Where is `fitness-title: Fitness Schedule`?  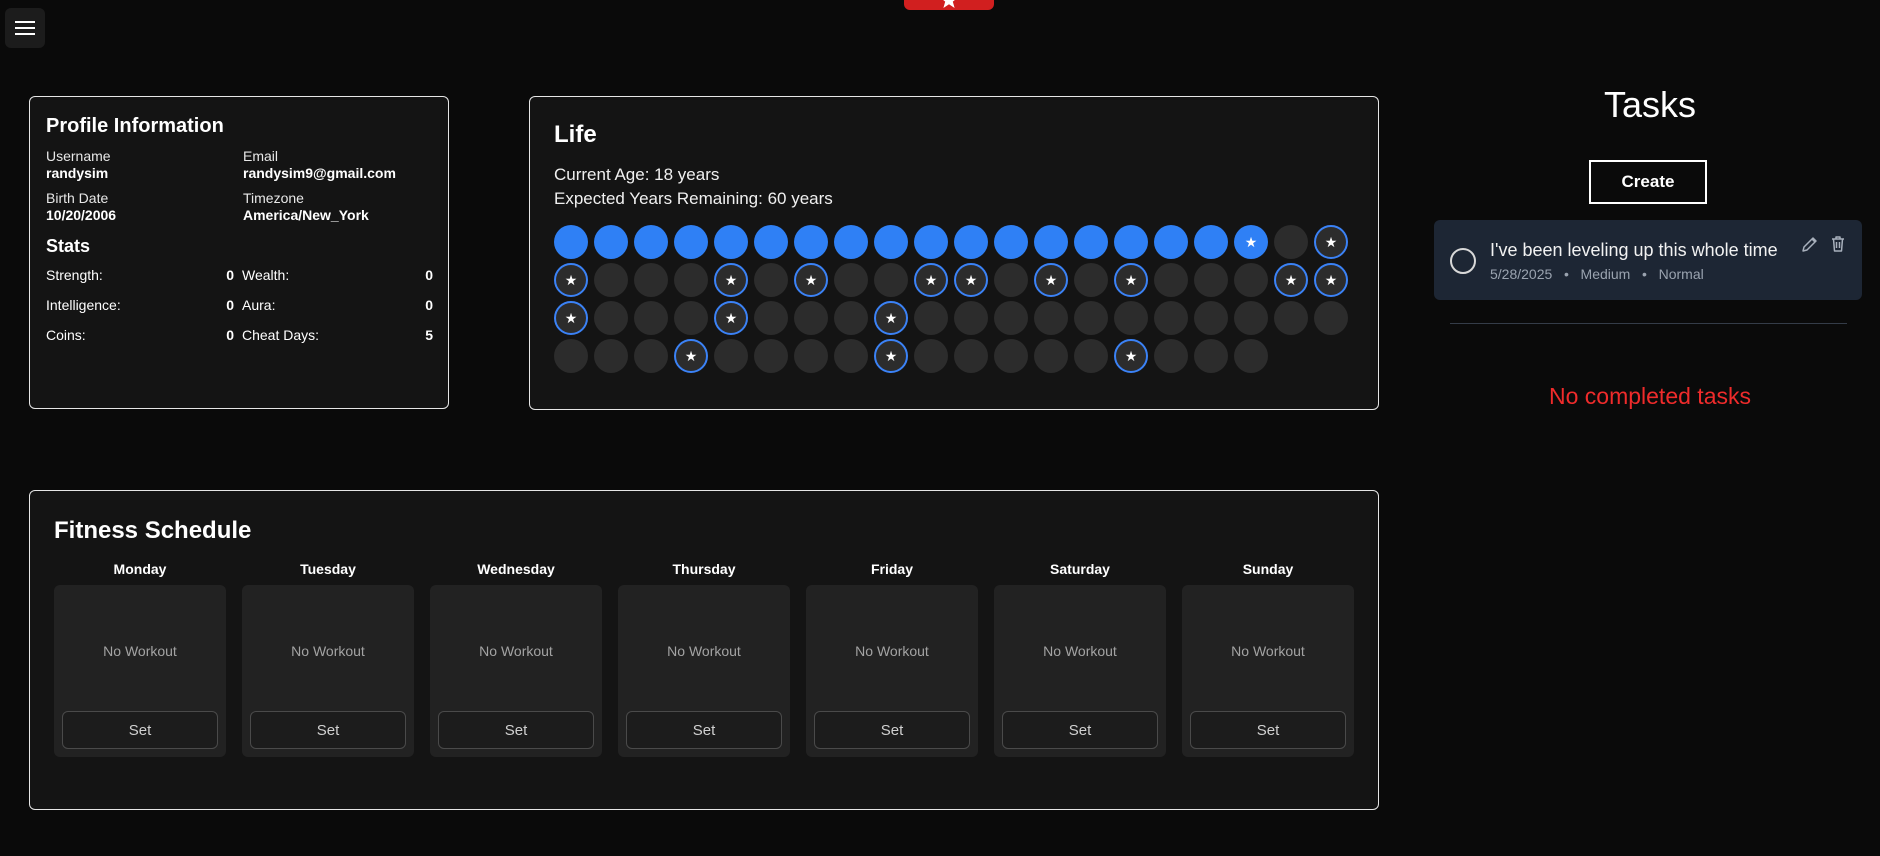
fitness-title: Fitness Schedule is located at coordinates (153, 530).